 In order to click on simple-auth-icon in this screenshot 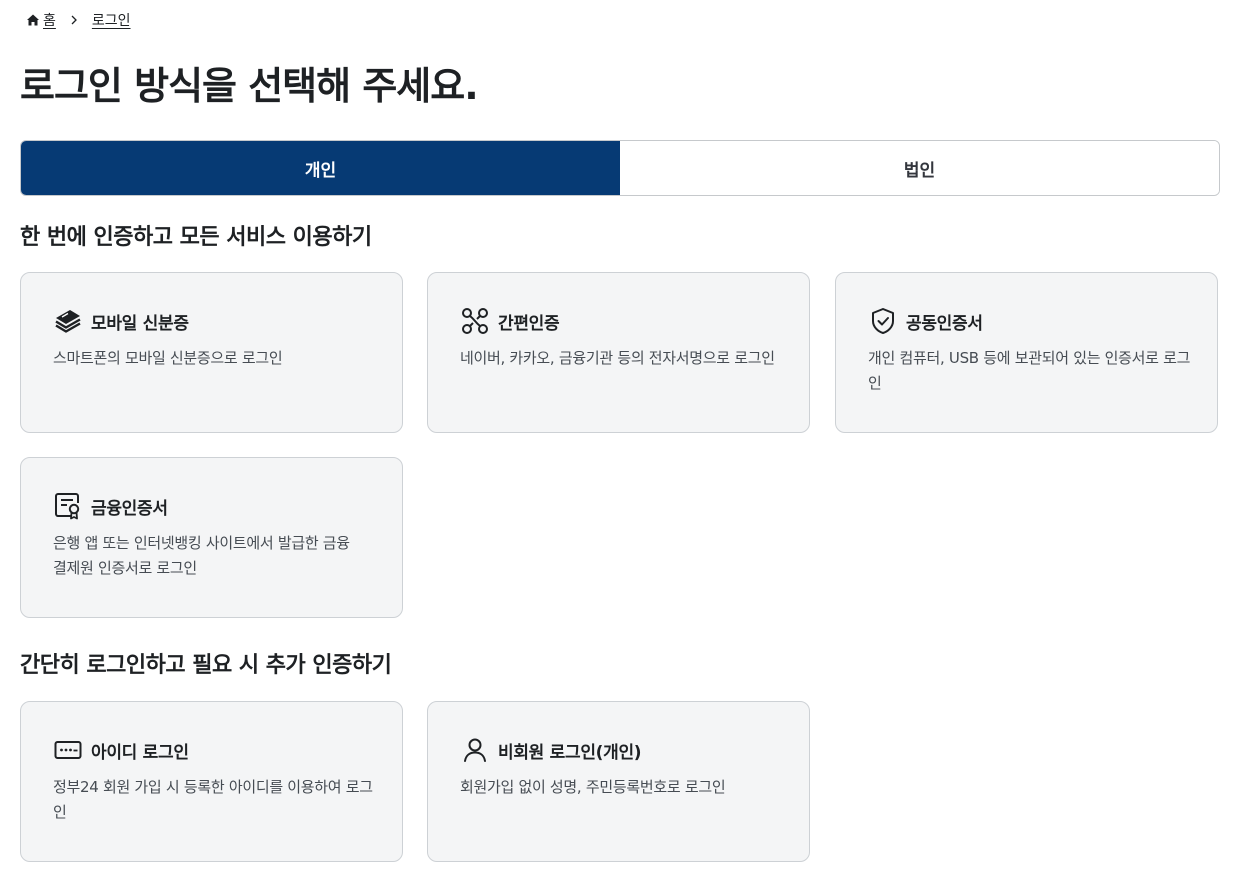, I will do `click(475, 321)`.